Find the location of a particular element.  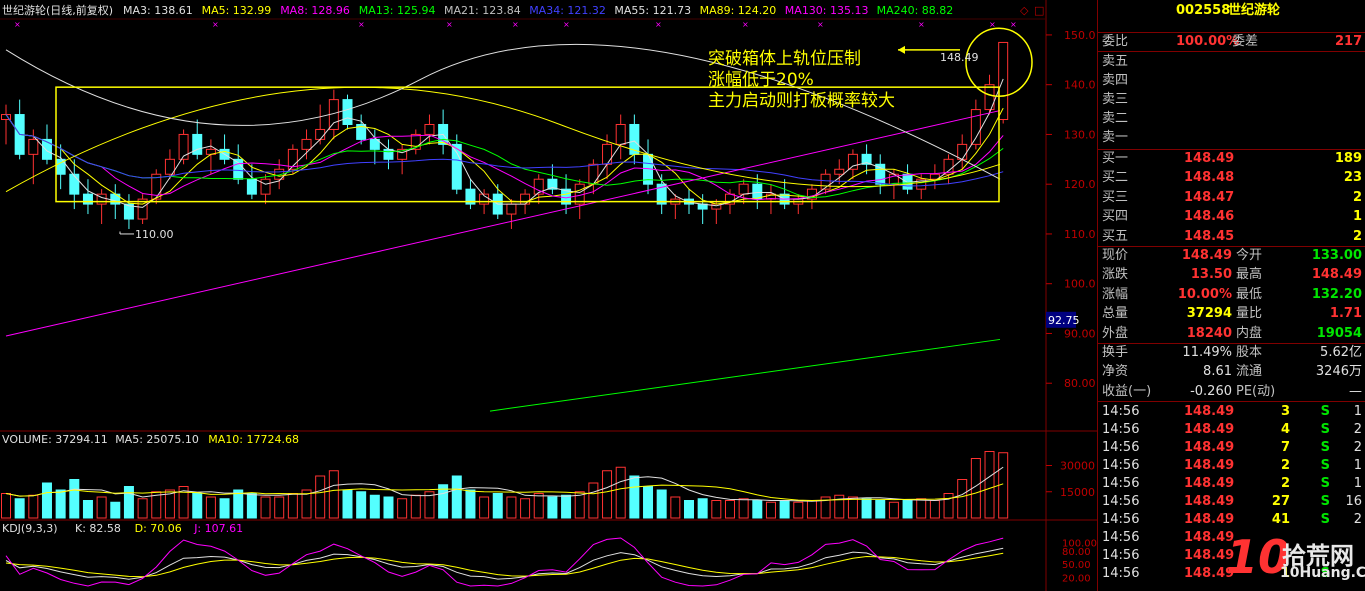

stat-row: 总量 37294 量比 1.71 is located at coordinates (1231, 314).